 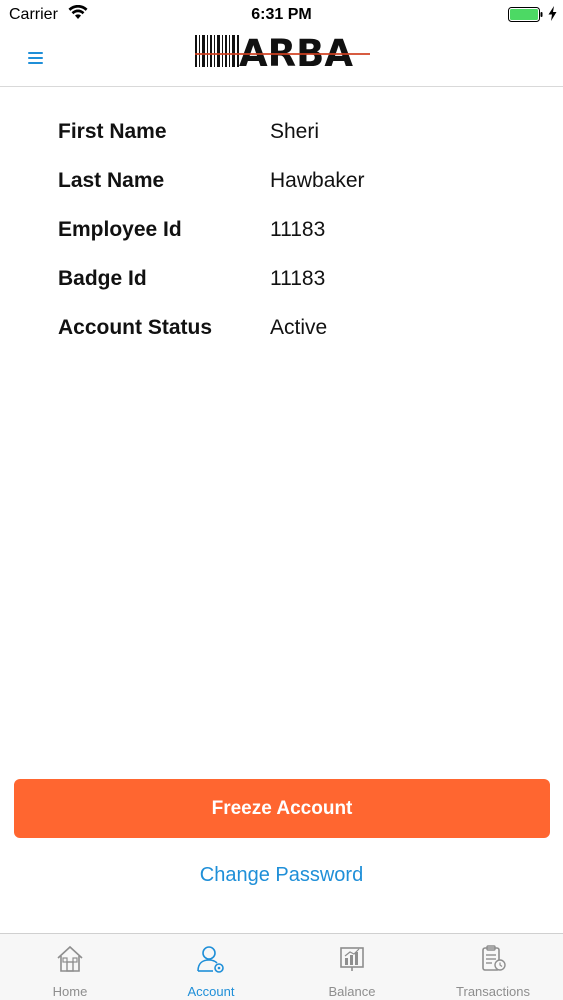 I want to click on tab-bar: Home Account Balance Transactions, so click(x=281, y=966).